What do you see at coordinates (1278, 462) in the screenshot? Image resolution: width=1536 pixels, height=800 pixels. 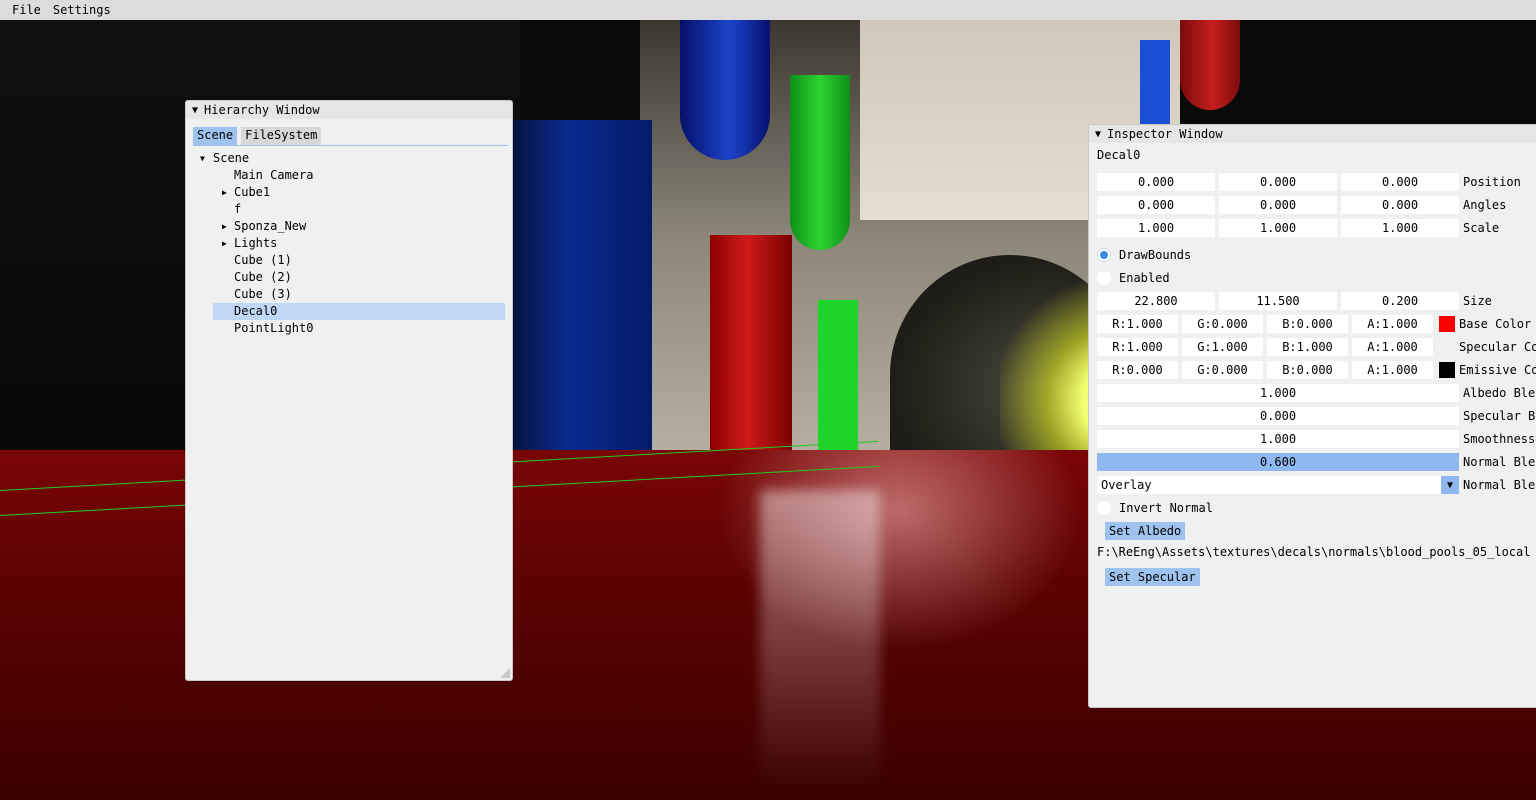 I see `normal-blend-slider: 0.600` at bounding box center [1278, 462].